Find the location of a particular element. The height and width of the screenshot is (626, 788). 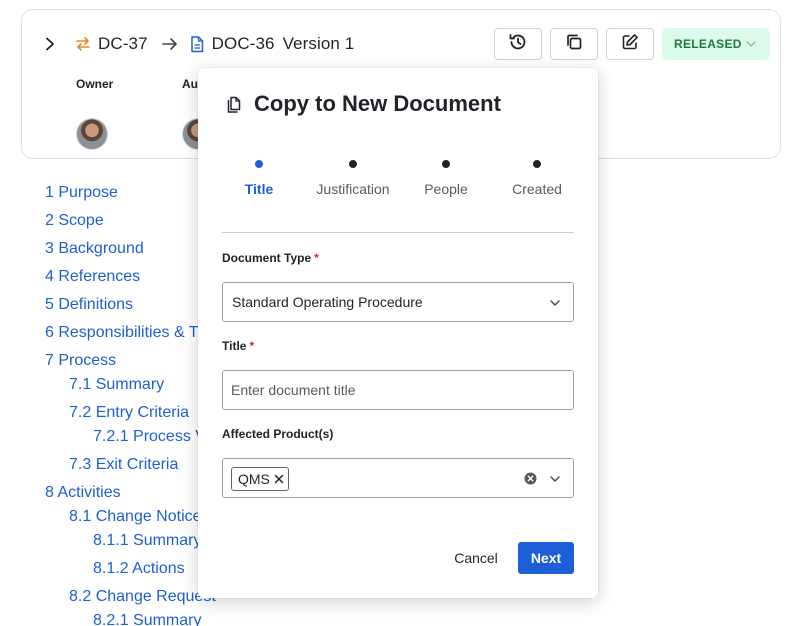

toc-item: 7.2 Entry Criteria is located at coordinates (129, 413).